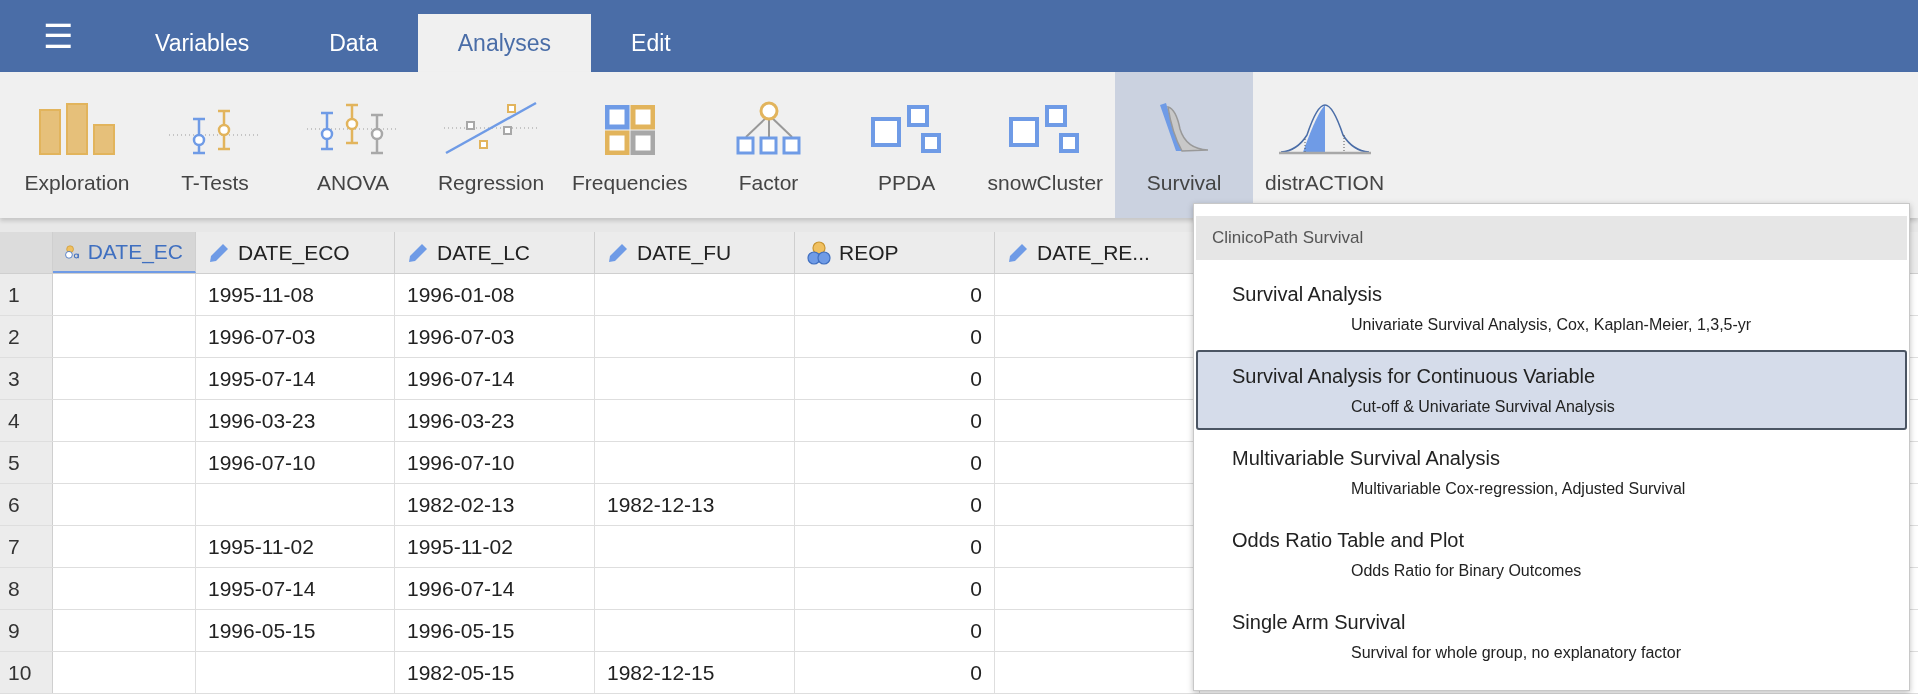 This screenshot has height=694, width=1918. I want to click on column-header: REOP, so click(895, 252).